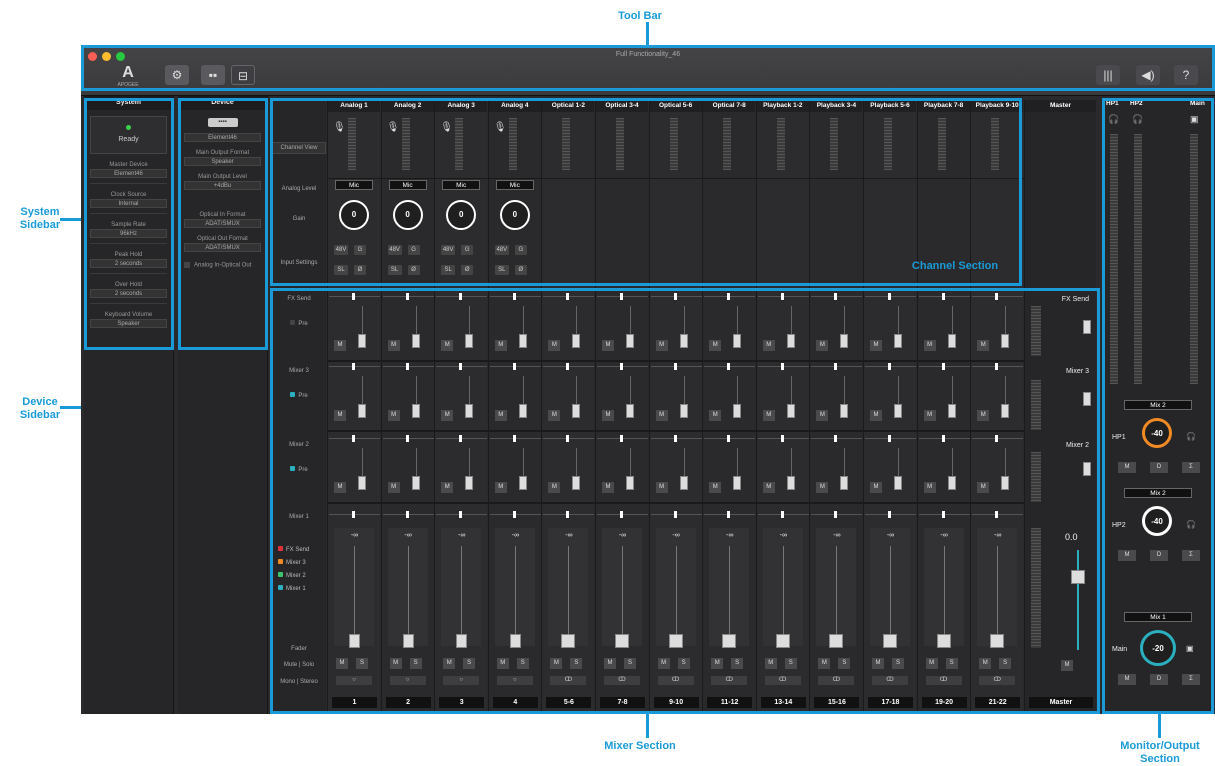  I want to click on settings-gear-button: ⚙, so click(177, 75).